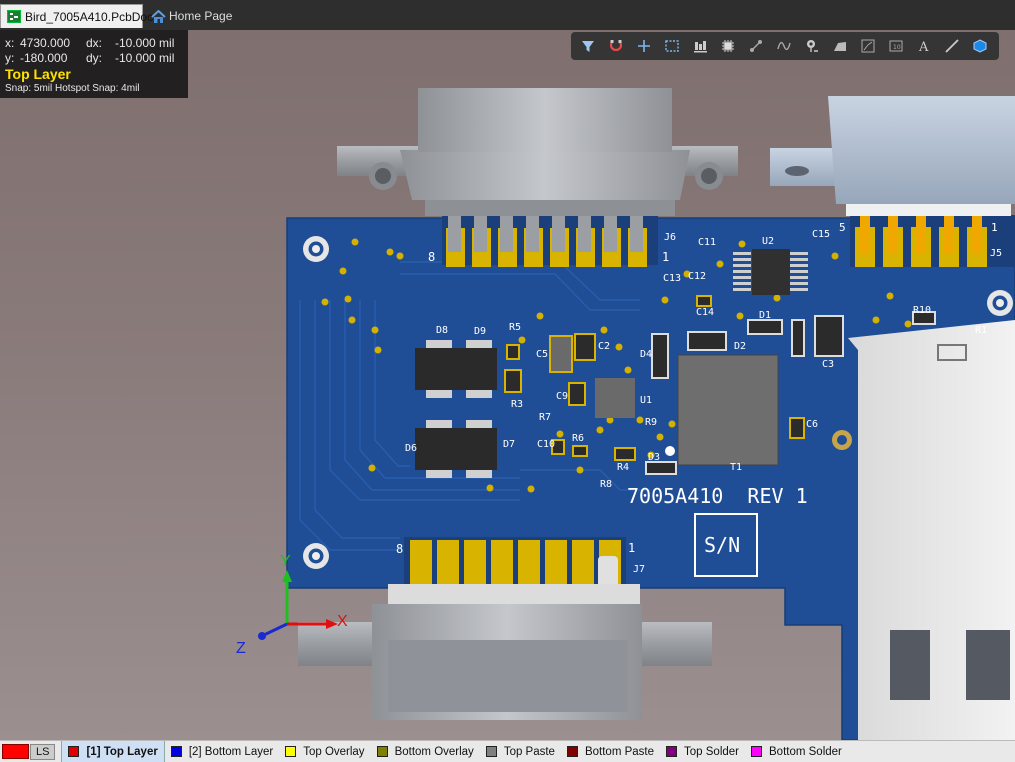  Describe the element at coordinates (697, 276) in the screenshot. I see `designator-c12: C12` at that location.